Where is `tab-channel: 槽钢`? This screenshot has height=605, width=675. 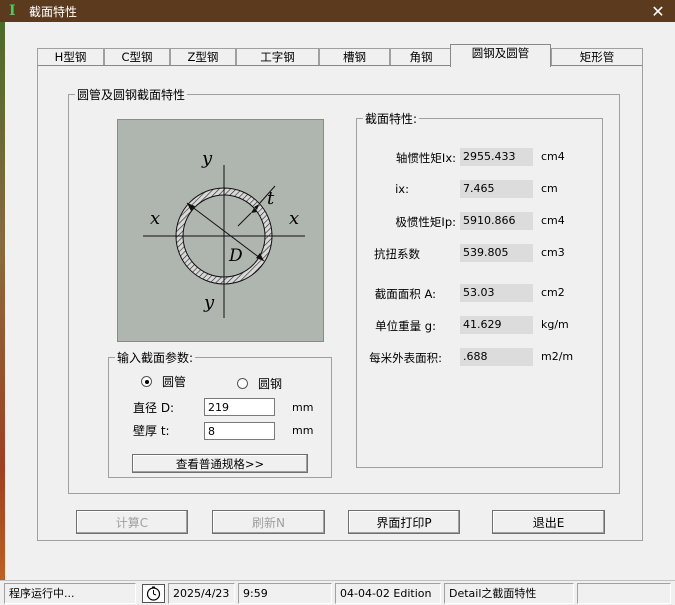 tab-channel: 槽钢 is located at coordinates (354, 57).